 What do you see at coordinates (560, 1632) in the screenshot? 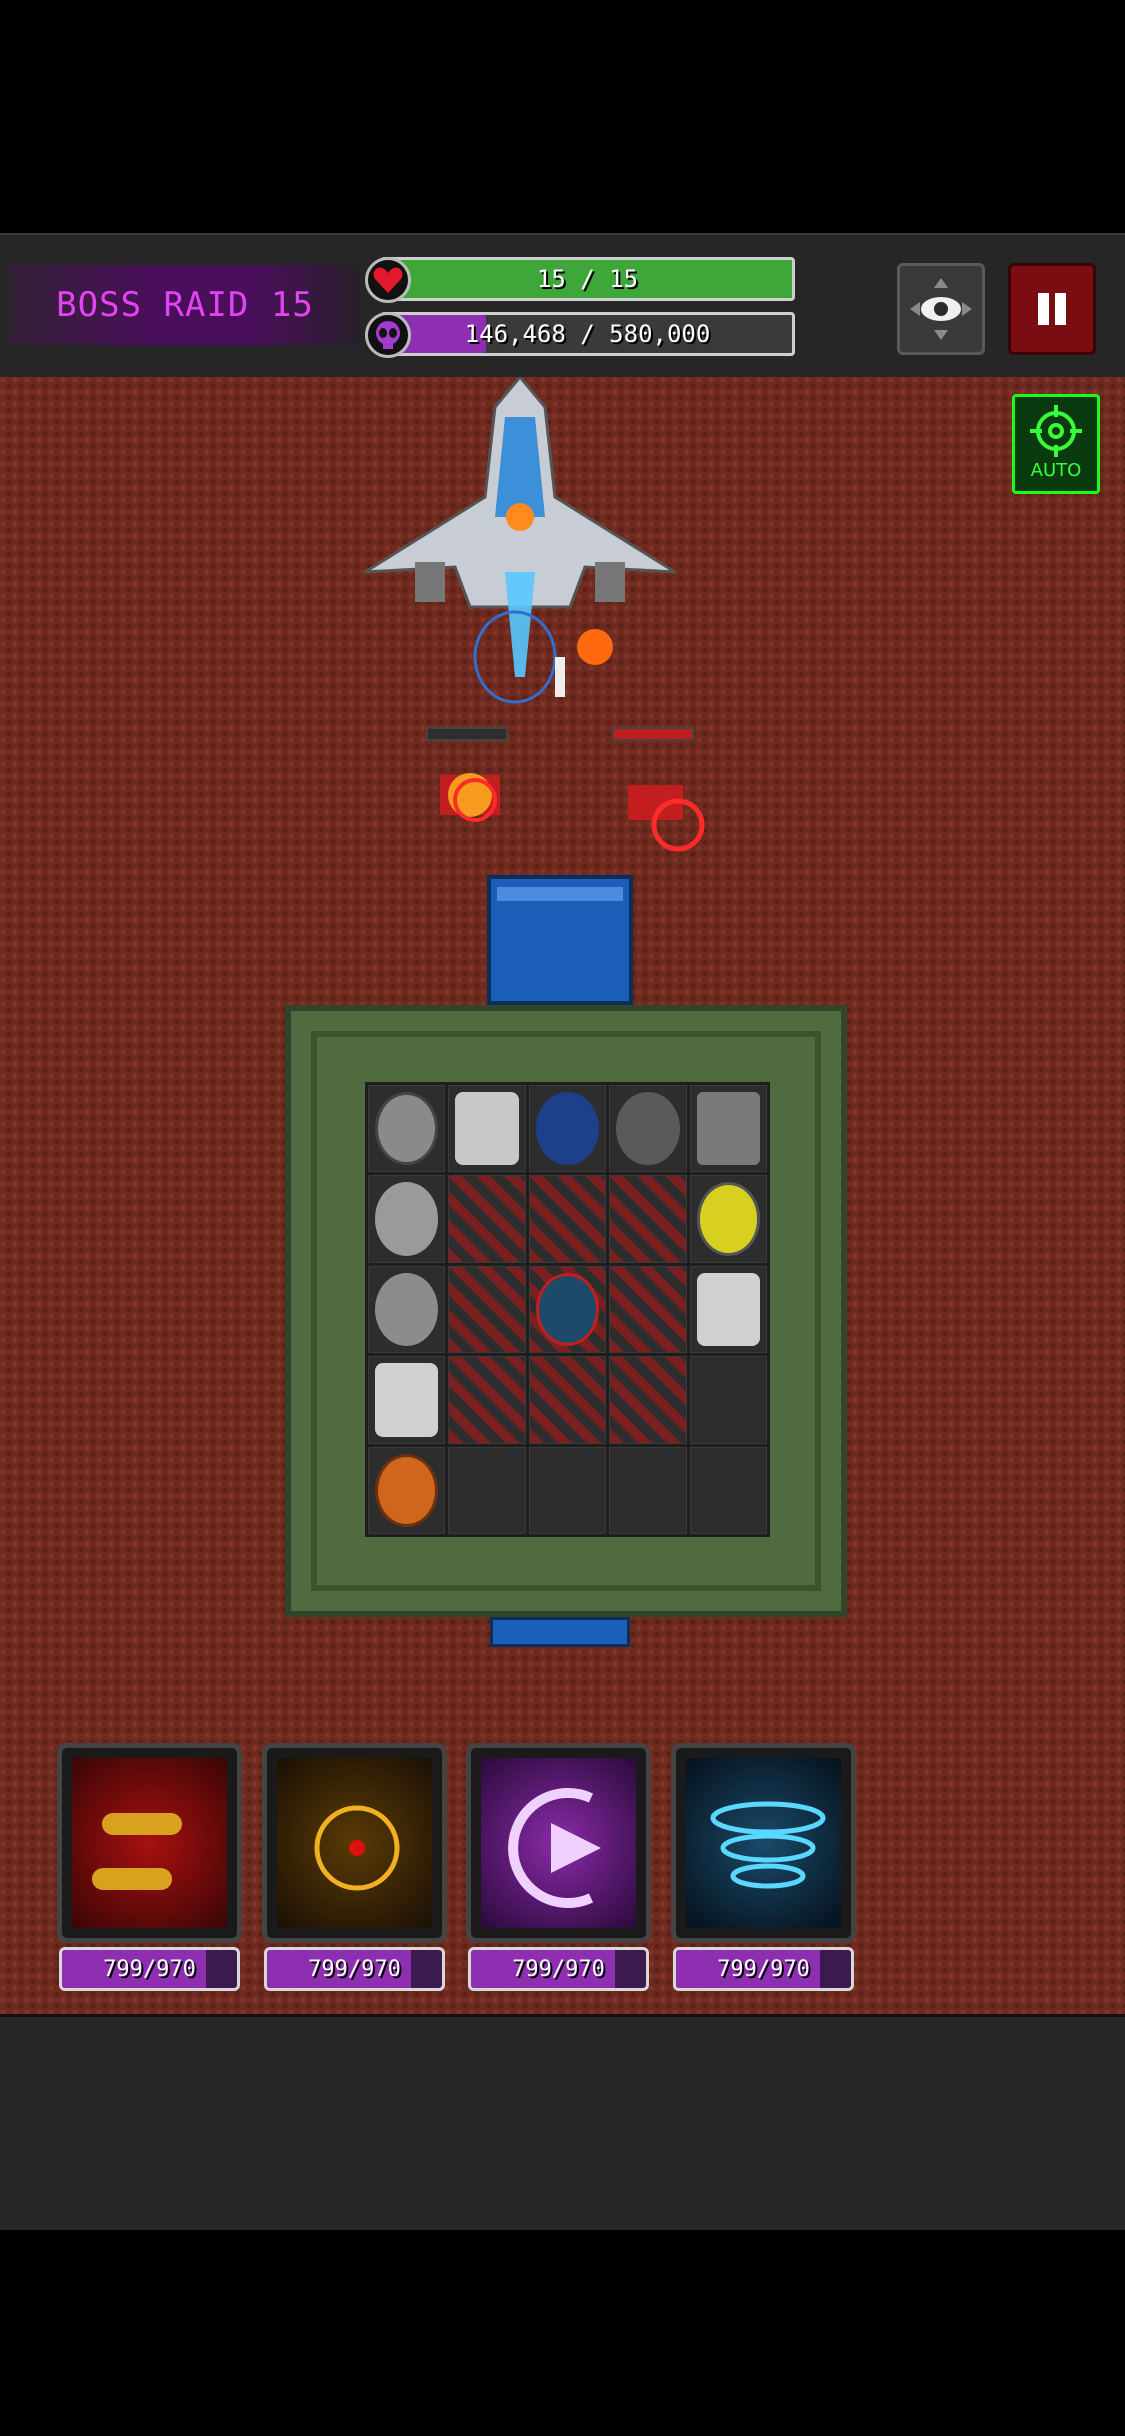
I see `truck-rear` at bounding box center [560, 1632].